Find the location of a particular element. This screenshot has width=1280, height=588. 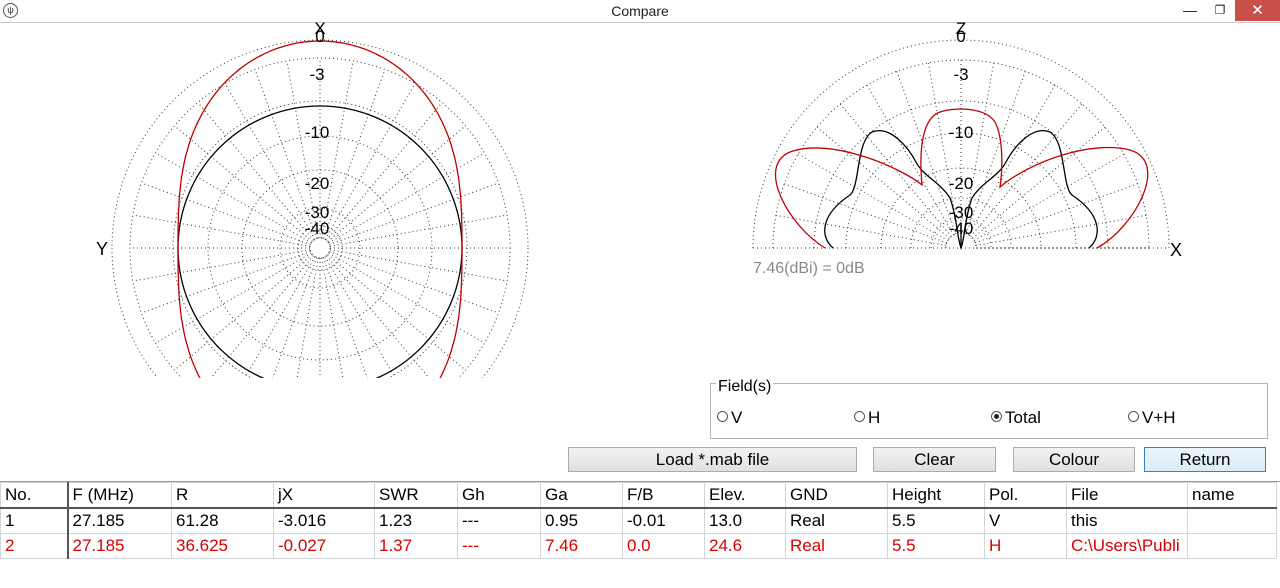

table-cell: 13.0 is located at coordinates (745, 520).